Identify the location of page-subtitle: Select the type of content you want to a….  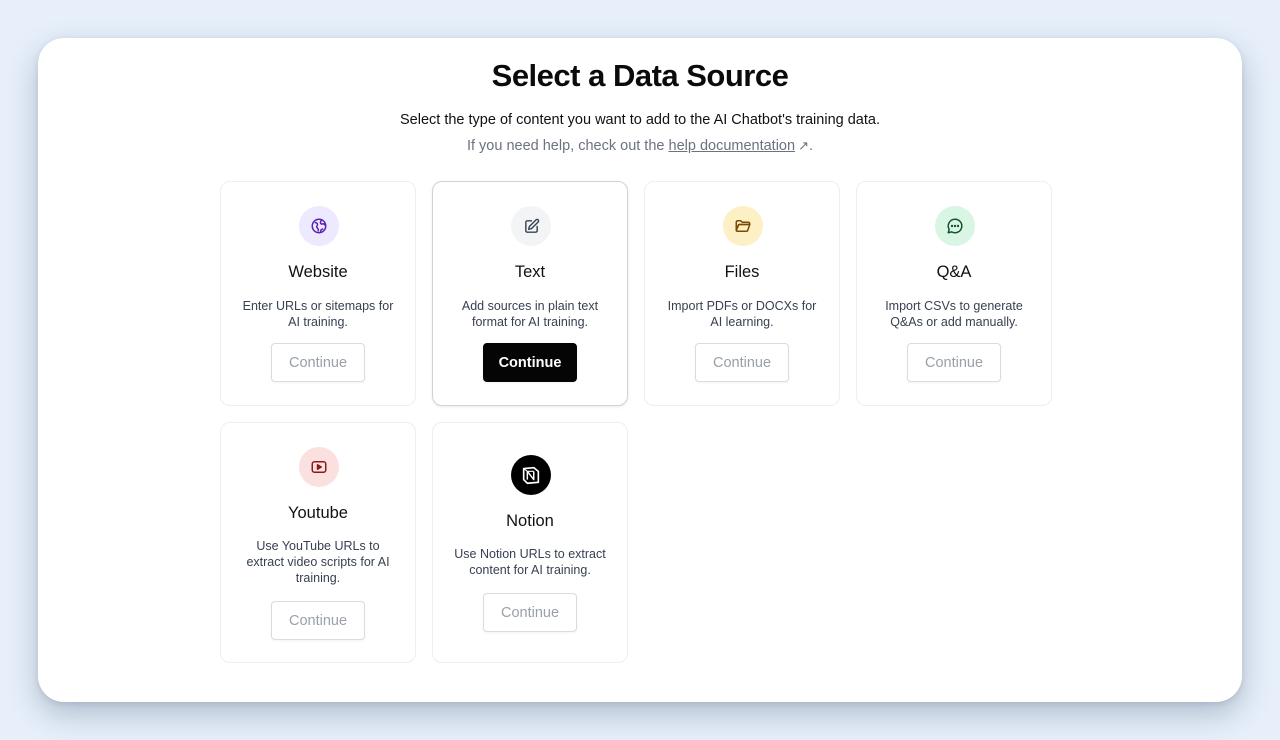
(640, 120).